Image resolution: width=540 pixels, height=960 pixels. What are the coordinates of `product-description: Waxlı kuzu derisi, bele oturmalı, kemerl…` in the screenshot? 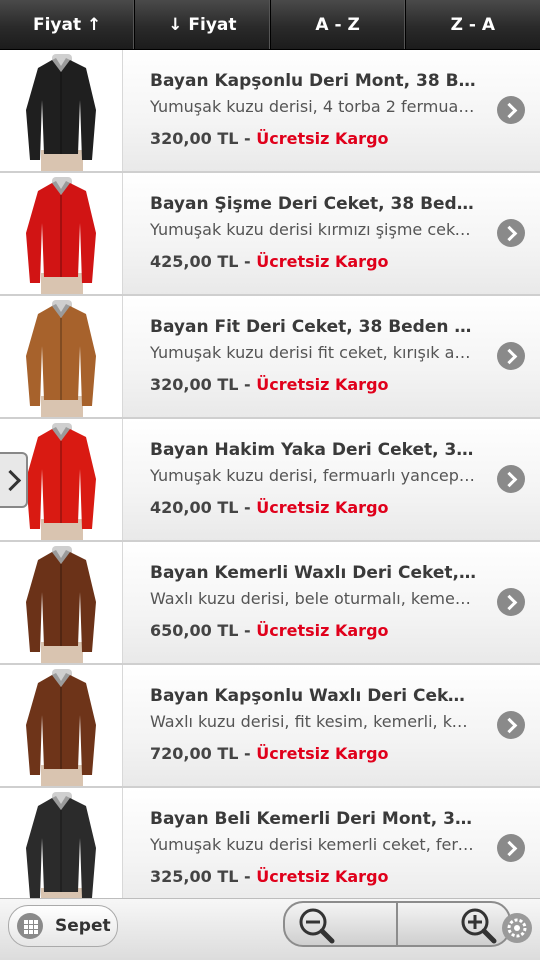 It's located at (313, 598).